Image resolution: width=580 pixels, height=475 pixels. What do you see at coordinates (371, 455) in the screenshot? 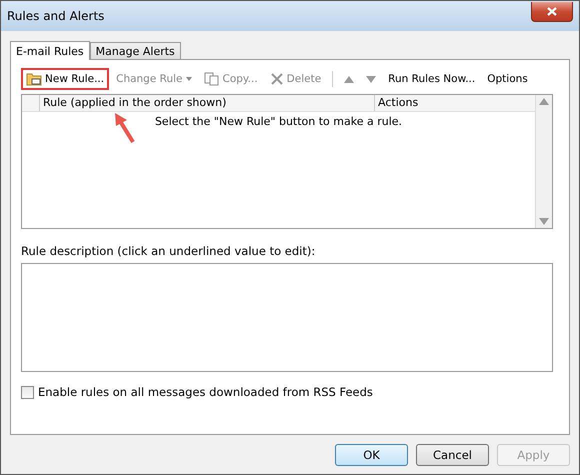
I see `dialog-button: OK` at bounding box center [371, 455].